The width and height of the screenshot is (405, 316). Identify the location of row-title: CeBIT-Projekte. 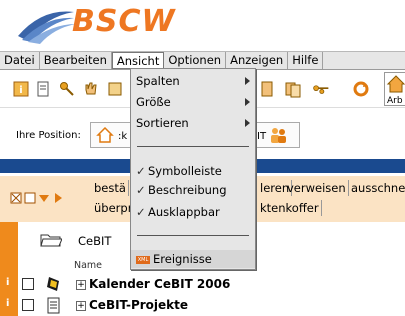
(138, 305).